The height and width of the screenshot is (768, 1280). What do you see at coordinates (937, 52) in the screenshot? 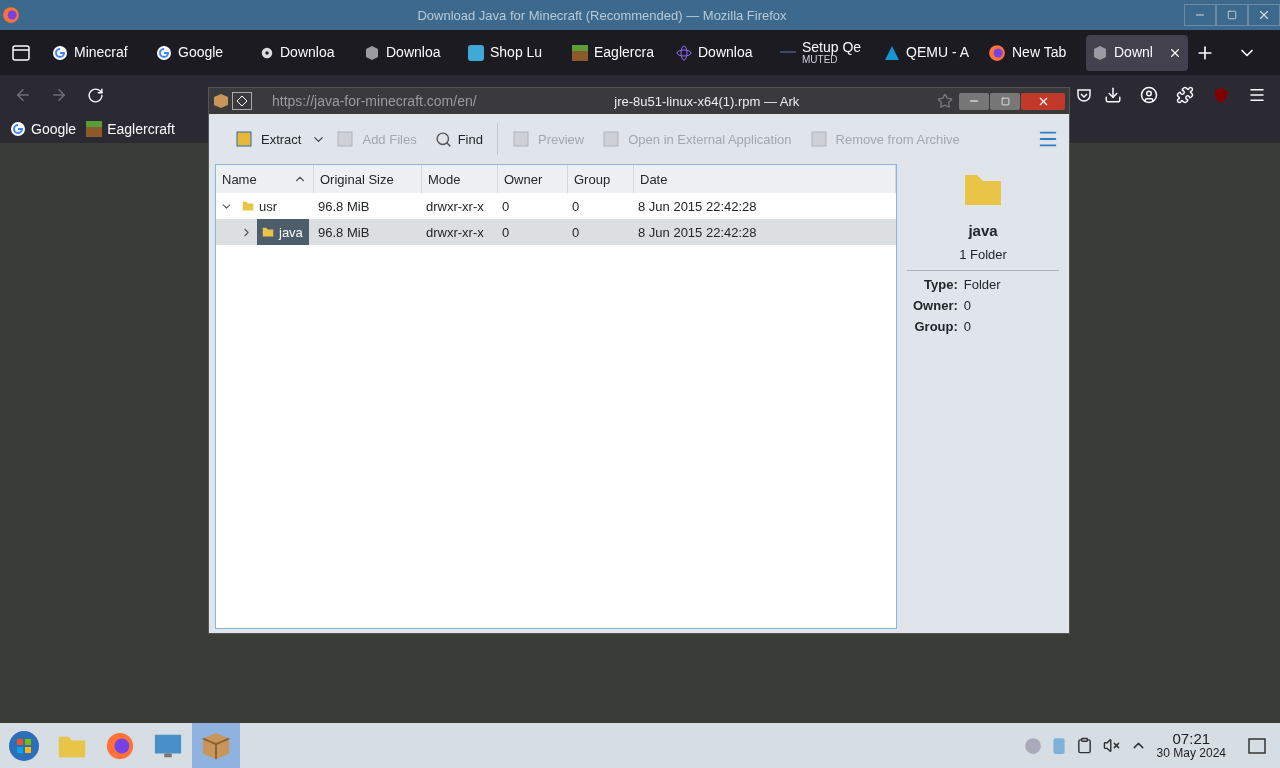
I see `tab-title: QEMU - A` at bounding box center [937, 52].